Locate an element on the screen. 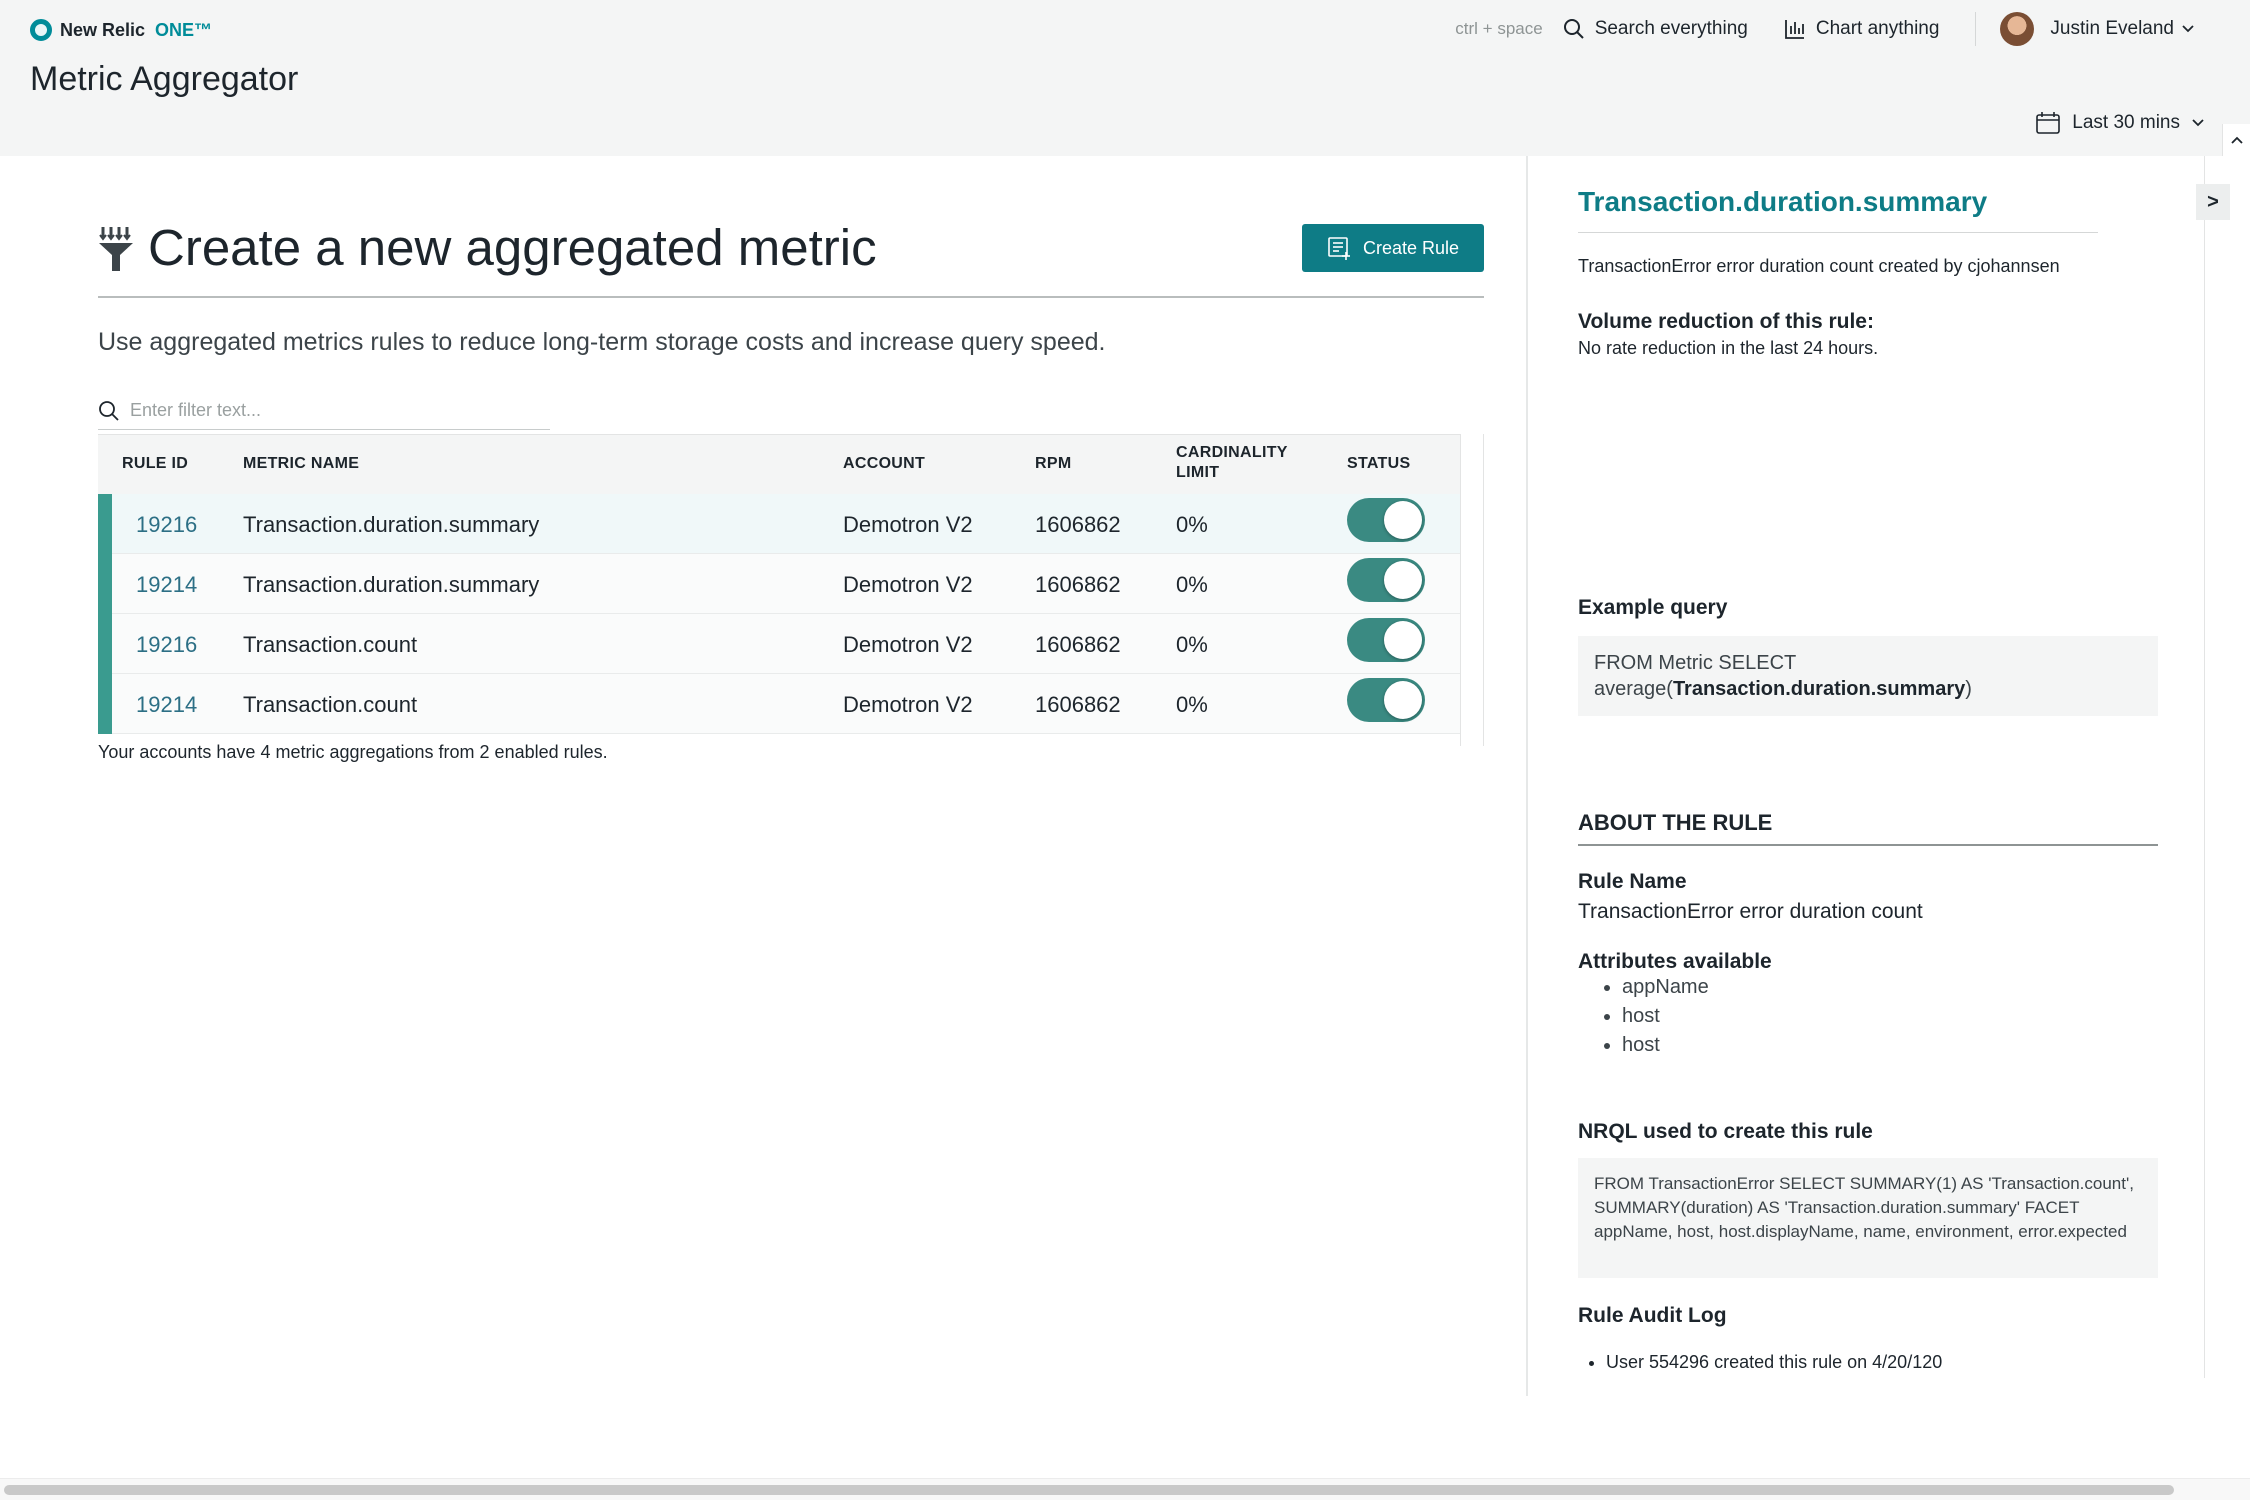  create-rule-button: Create Rule is located at coordinates (1393, 248).